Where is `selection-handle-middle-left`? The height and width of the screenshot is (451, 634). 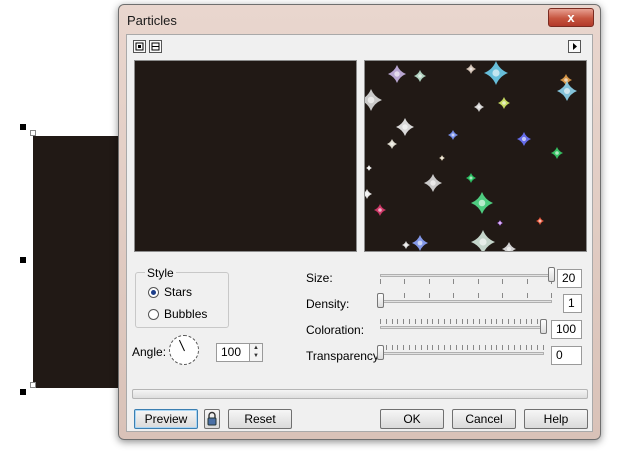 selection-handle-middle-left is located at coordinates (23, 260).